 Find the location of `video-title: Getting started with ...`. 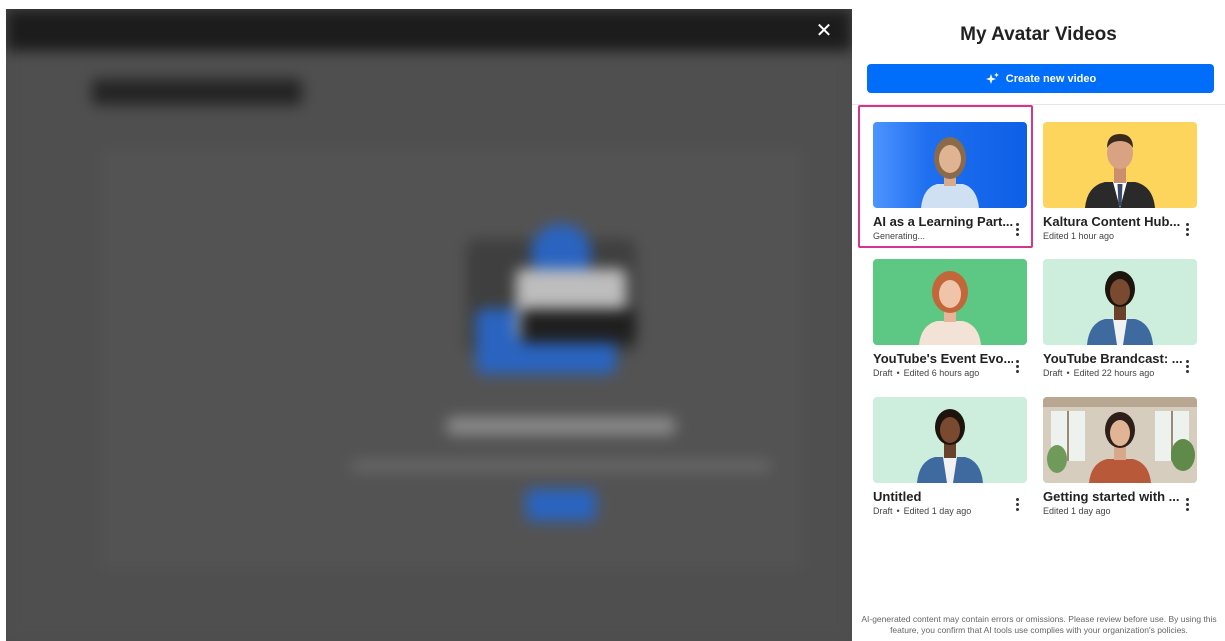

video-title: Getting started with ... is located at coordinates (1111, 496).